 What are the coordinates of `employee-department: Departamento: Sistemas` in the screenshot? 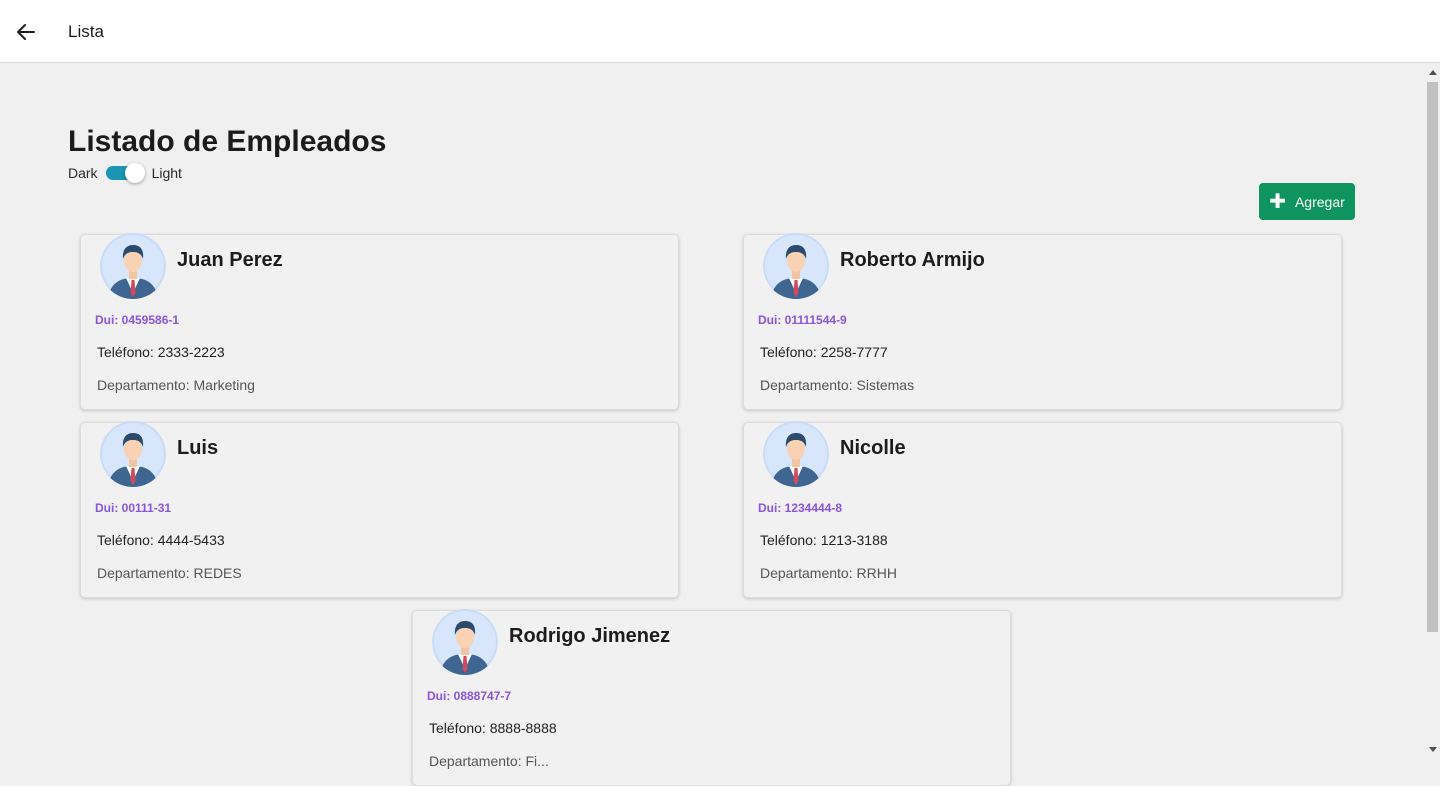 It's located at (837, 385).